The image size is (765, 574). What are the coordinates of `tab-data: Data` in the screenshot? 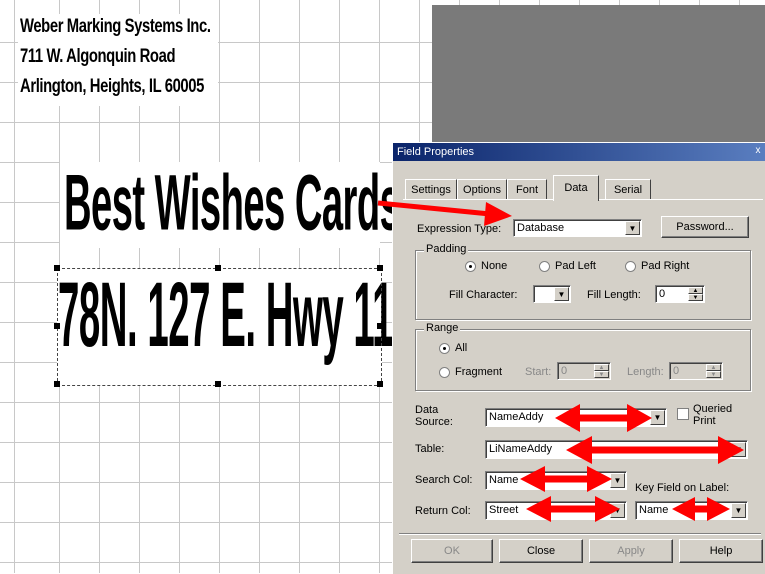 It's located at (576, 188).